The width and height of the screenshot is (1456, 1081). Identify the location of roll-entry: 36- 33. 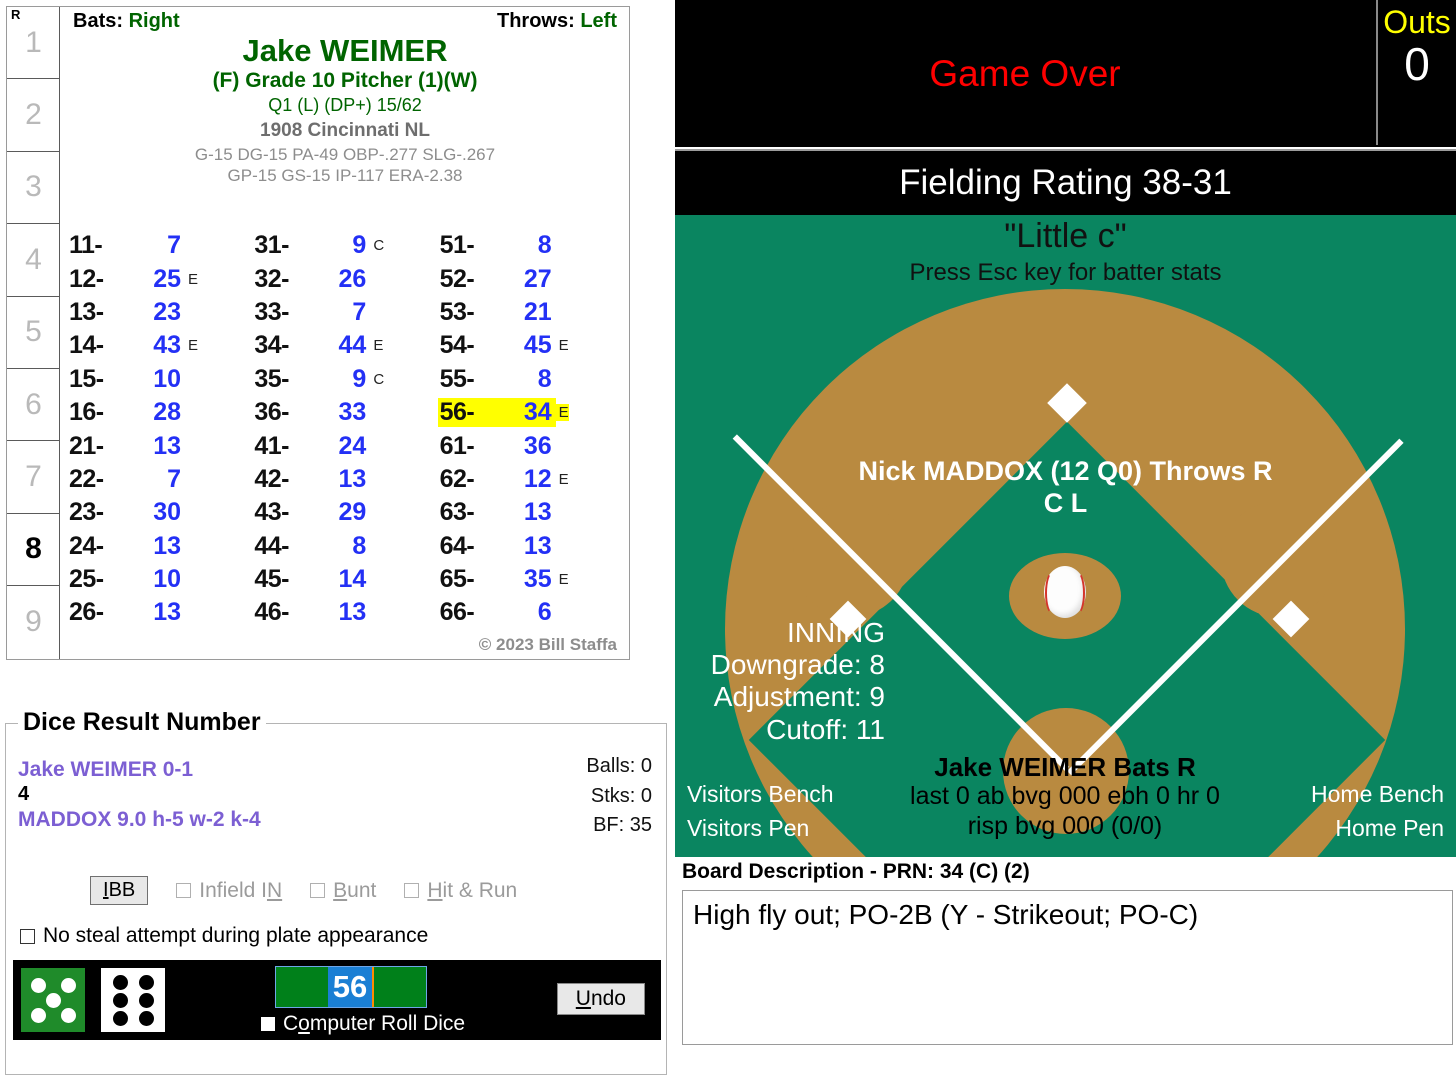
(344, 412).